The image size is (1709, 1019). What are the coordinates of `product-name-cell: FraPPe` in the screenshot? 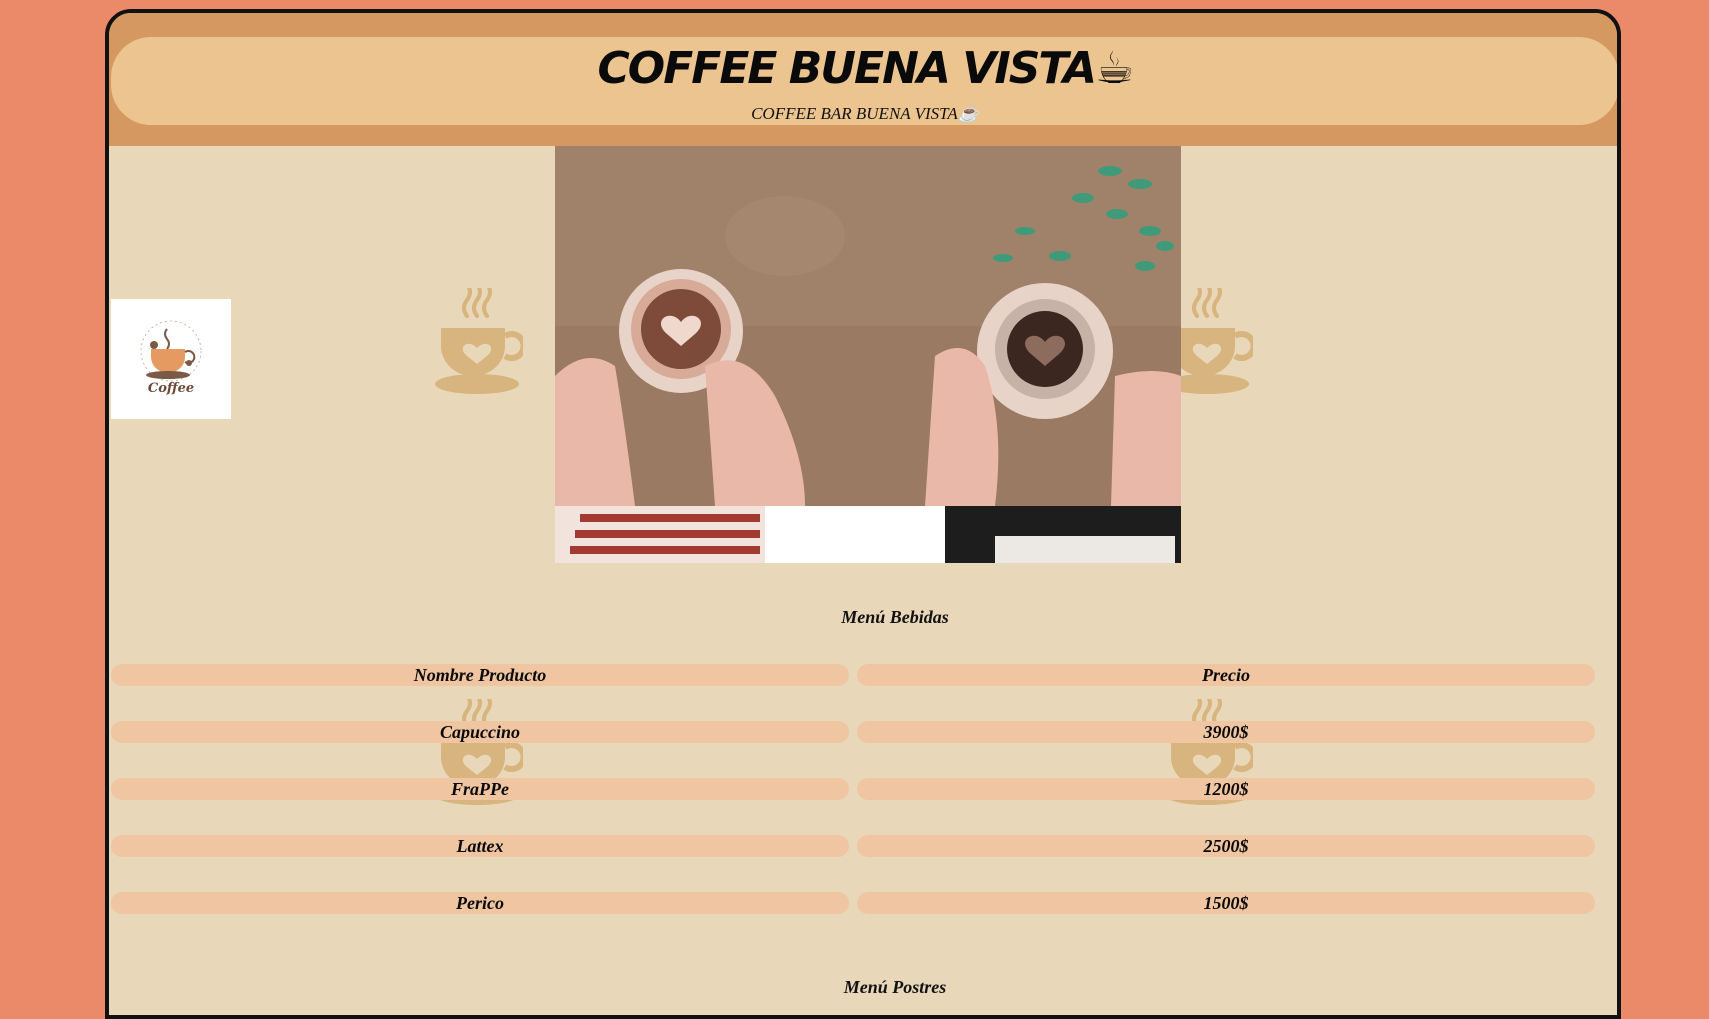 It's located at (480, 789).